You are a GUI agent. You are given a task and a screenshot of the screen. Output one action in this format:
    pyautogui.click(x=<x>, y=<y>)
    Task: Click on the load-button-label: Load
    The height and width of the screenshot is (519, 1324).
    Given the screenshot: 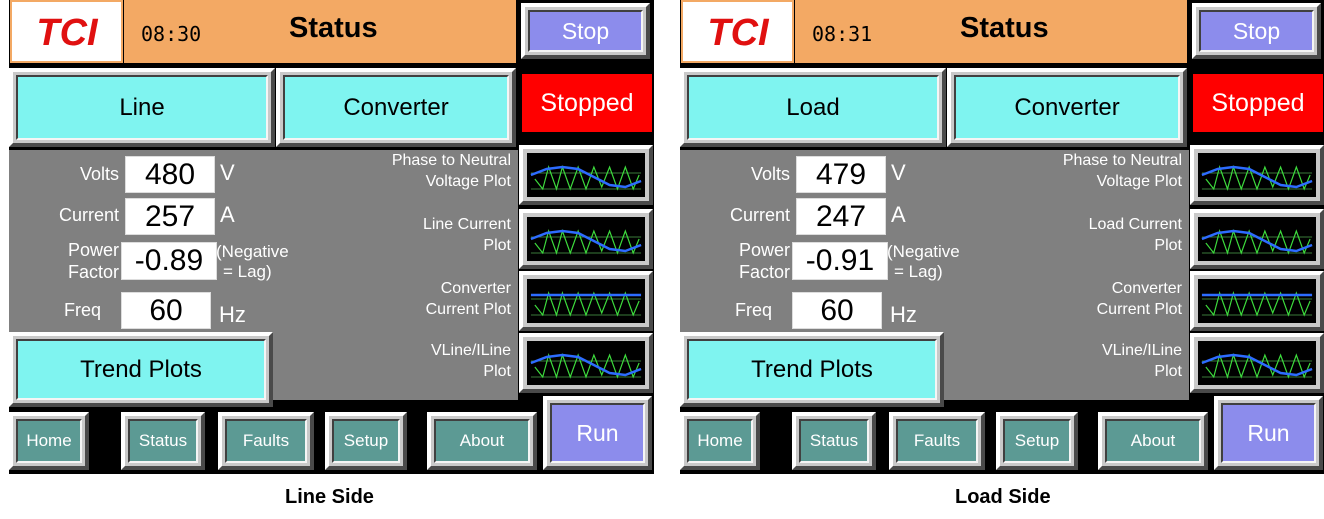 What is the action you would take?
    pyautogui.click(x=813, y=107)
    